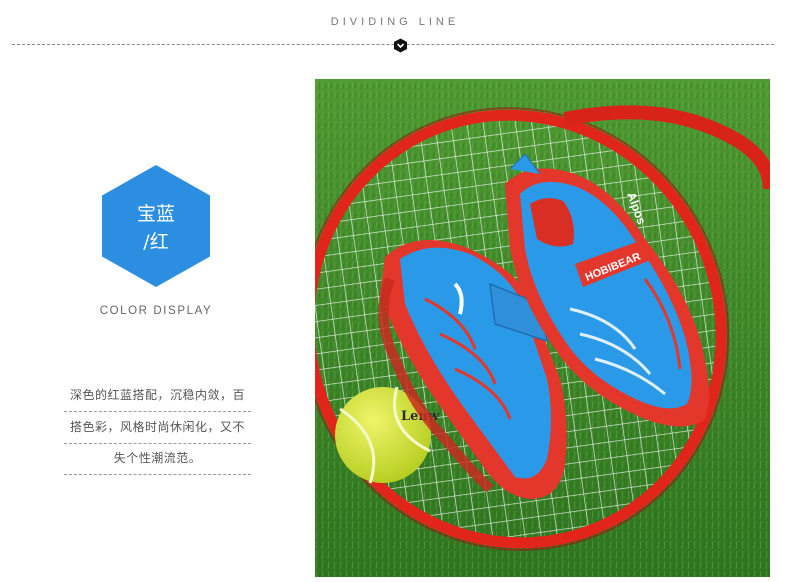  What do you see at coordinates (157, 395) in the screenshot?
I see `description-line-1: 深色的红蓝搭配，沉稳内敛，百` at bounding box center [157, 395].